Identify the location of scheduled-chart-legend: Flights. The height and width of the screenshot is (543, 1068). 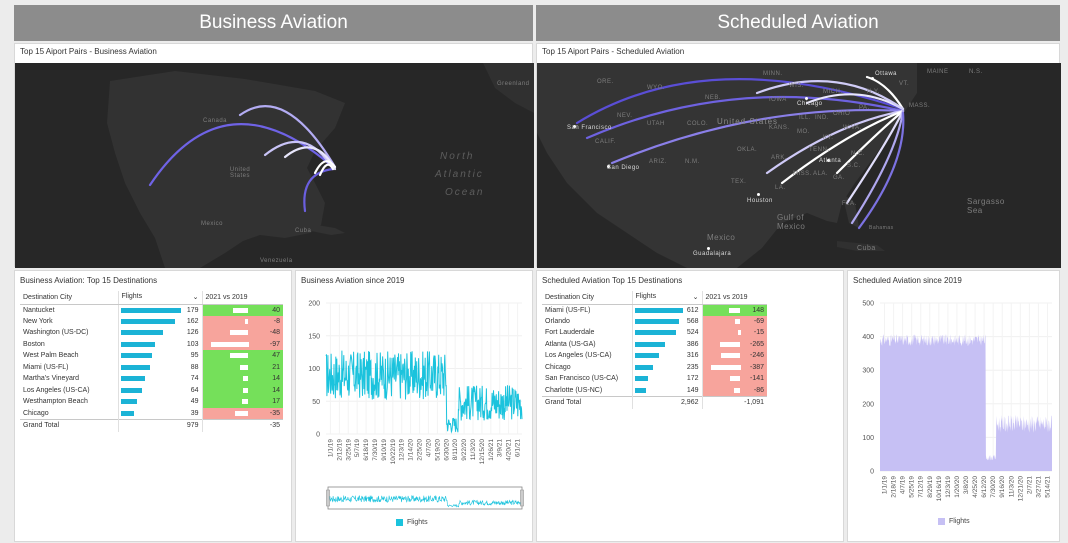
(954, 521).